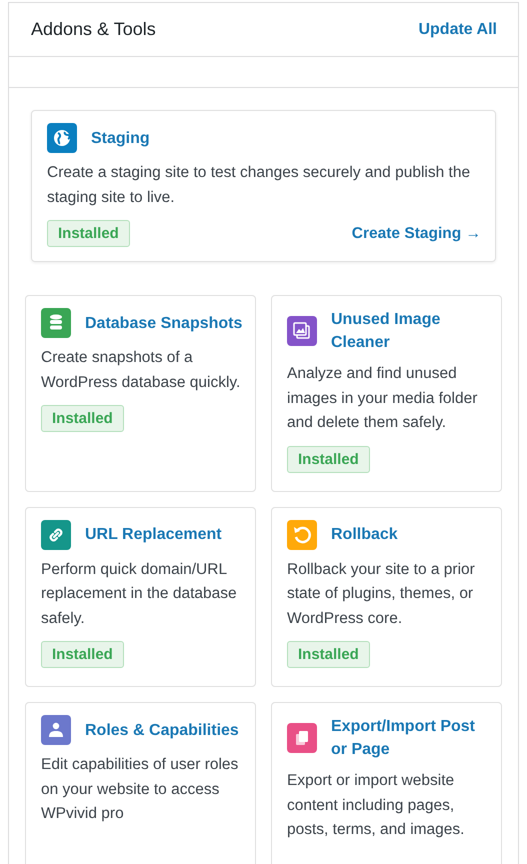 This screenshot has width=527, height=864. What do you see at coordinates (93, 29) in the screenshot?
I see `panel-title: Addons & Tools` at bounding box center [93, 29].